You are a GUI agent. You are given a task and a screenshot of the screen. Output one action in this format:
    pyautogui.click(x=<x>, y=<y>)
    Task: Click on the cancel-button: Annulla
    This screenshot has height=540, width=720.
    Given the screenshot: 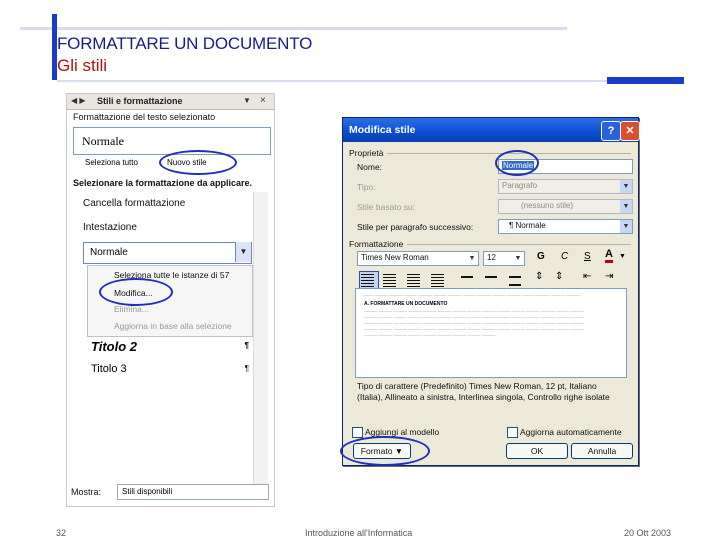 What is the action you would take?
    pyautogui.click(x=602, y=451)
    